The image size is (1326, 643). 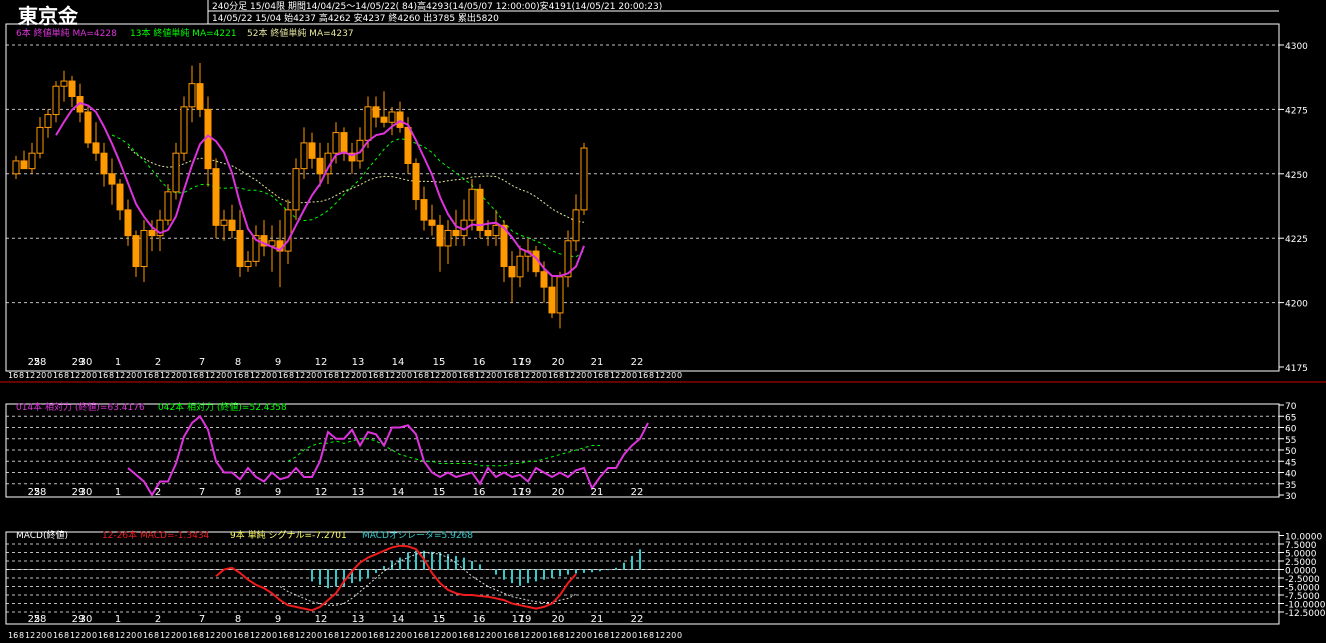 What do you see at coordinates (439, 619) in the screenshot?
I see `macd-date-label: 15` at bounding box center [439, 619].